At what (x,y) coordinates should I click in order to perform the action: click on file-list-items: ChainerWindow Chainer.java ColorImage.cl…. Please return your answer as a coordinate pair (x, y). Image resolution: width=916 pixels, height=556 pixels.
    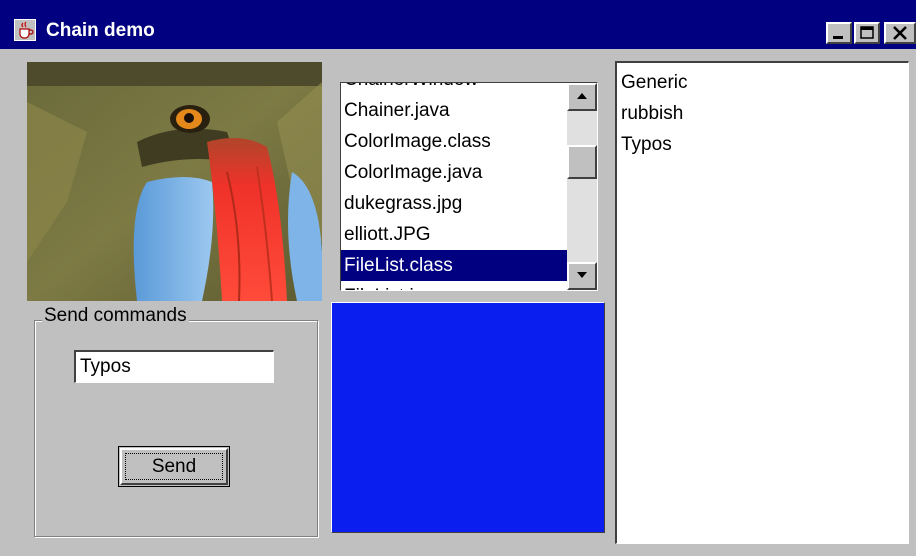
    Looking at the image, I should click on (454, 186).